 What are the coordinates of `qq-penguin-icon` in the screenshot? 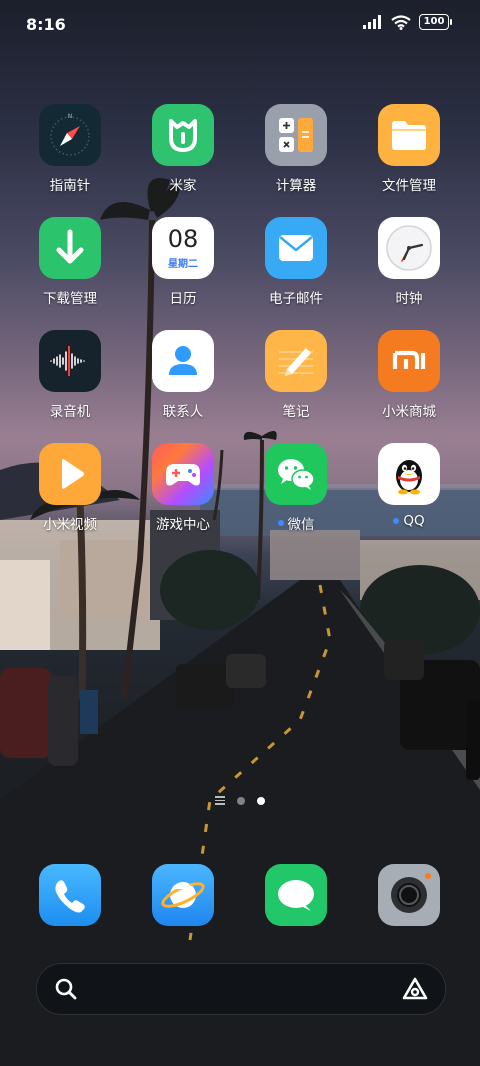 It's located at (409, 474).